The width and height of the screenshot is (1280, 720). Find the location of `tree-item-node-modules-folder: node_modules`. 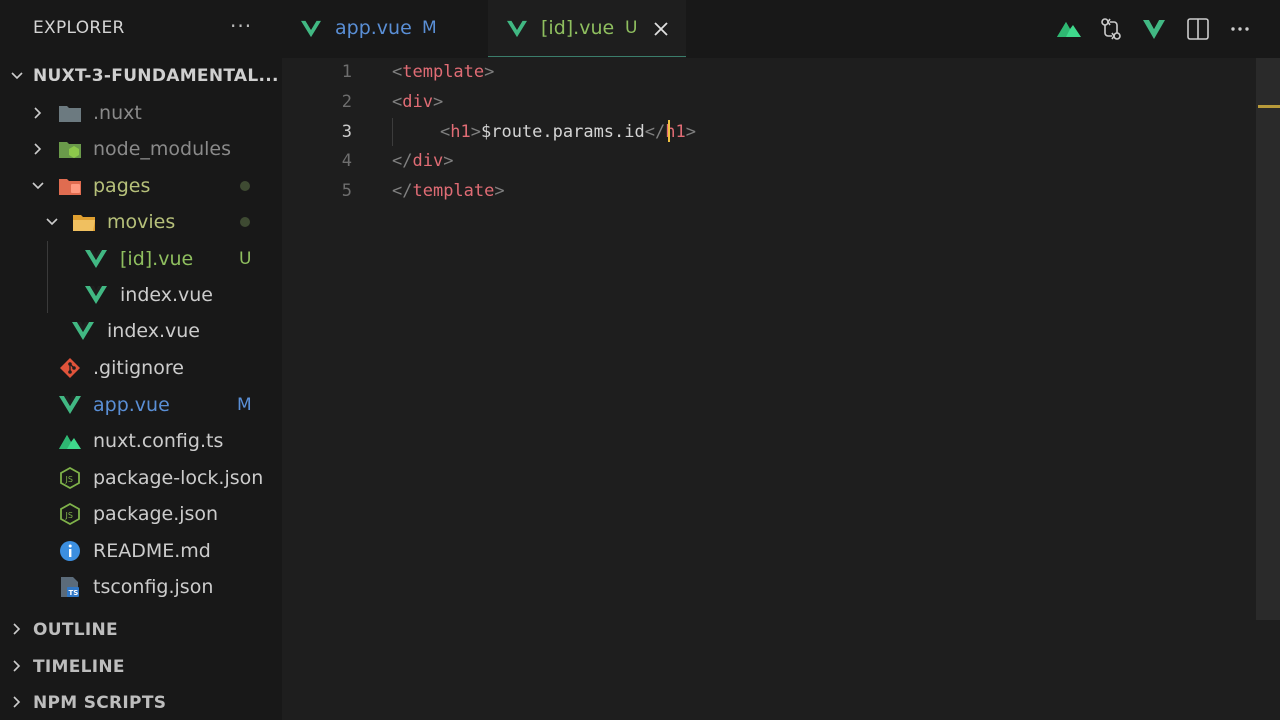

tree-item-node-modules-folder: node_modules is located at coordinates (141, 149).